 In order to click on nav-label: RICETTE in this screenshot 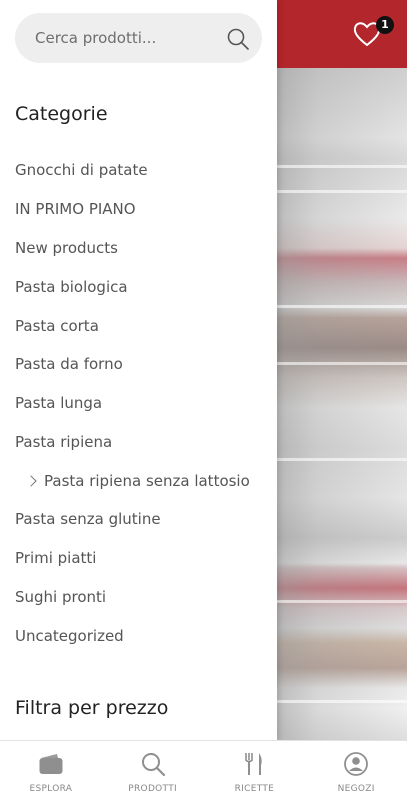, I will do `click(254, 789)`.